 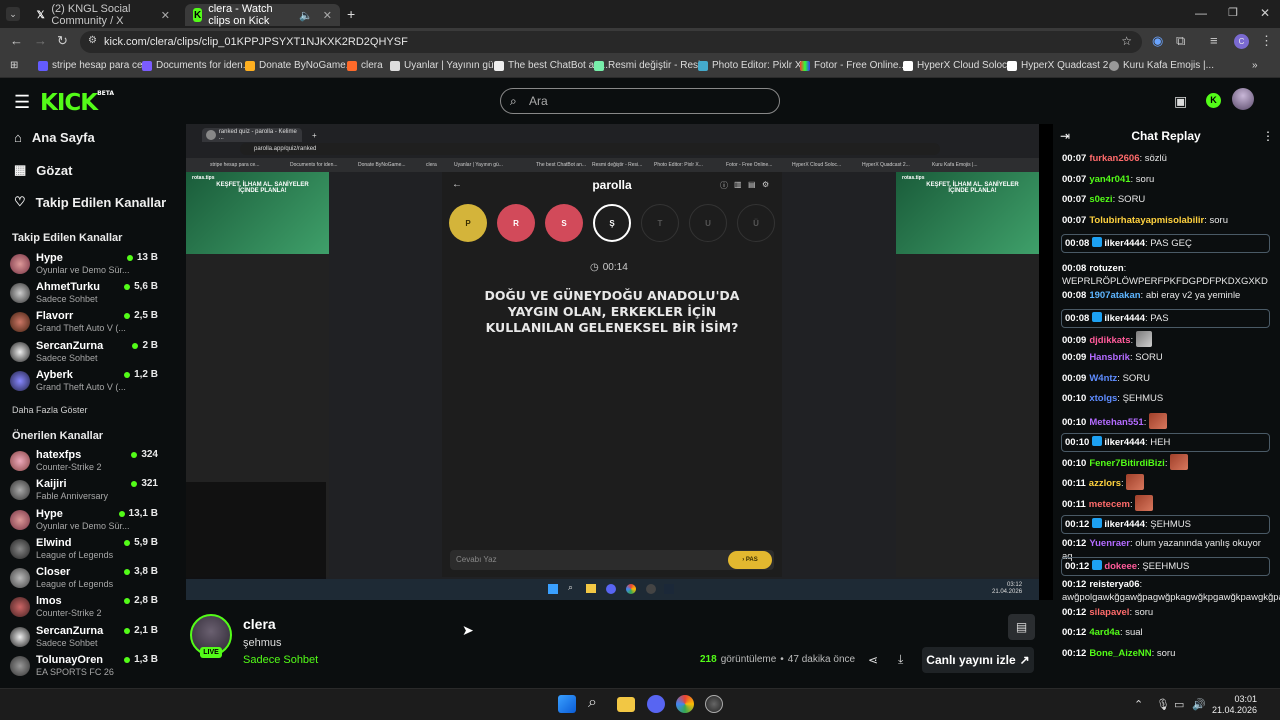 I want to click on tray-arrow-icon: ⌃, so click(x=1138, y=704).